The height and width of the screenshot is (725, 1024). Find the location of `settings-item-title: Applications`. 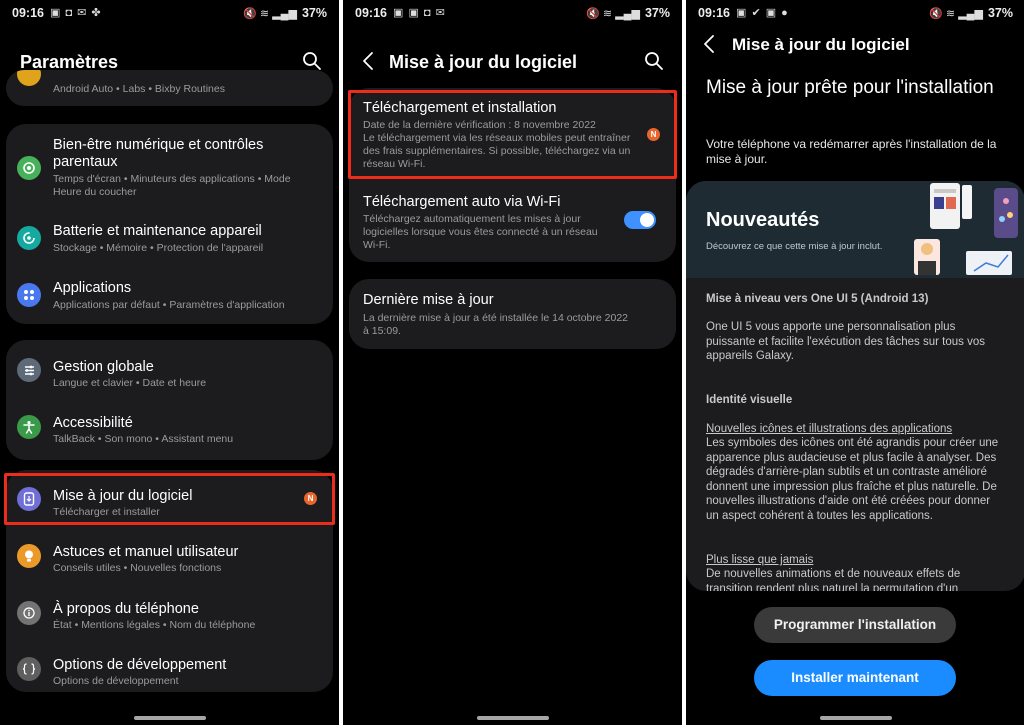

settings-item-title: Applications is located at coordinates (92, 288).